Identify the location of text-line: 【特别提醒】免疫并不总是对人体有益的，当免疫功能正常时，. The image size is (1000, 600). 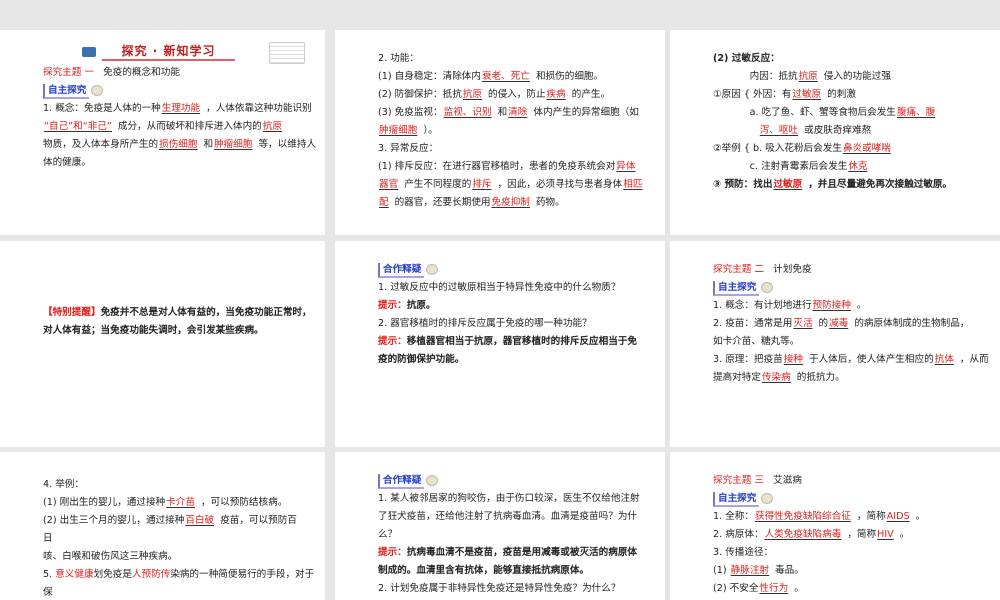
(180, 313).